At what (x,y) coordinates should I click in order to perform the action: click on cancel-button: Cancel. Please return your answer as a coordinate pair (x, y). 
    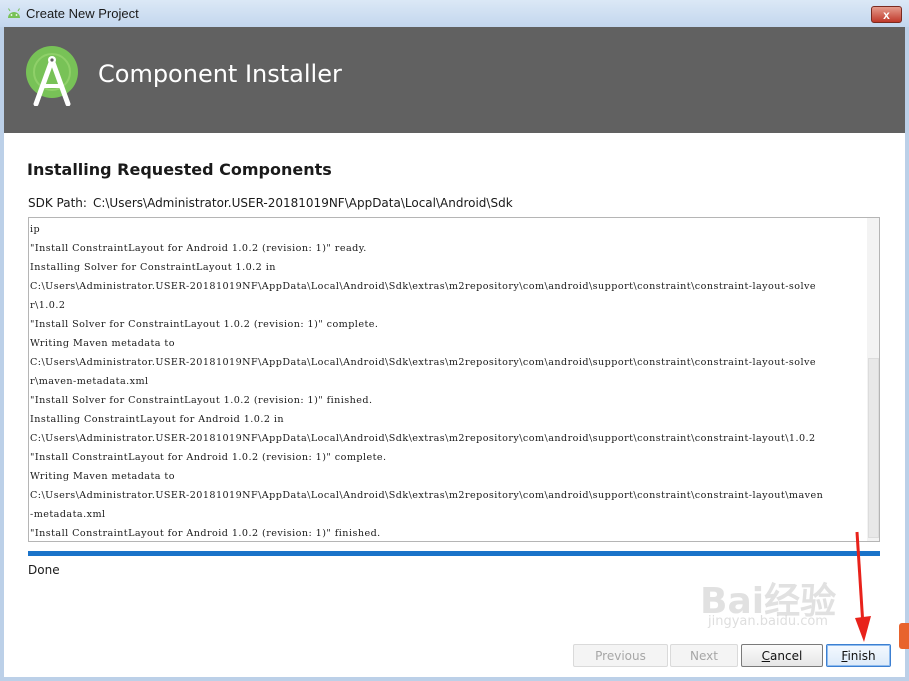
    Looking at the image, I should click on (782, 655).